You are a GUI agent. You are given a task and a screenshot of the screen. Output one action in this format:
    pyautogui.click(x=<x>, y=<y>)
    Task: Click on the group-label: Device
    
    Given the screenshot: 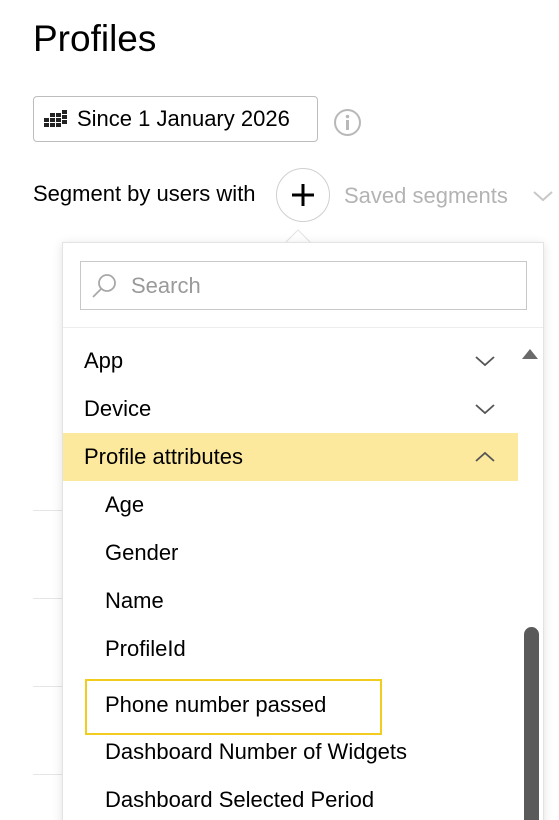 What is the action you would take?
    pyautogui.click(x=118, y=408)
    